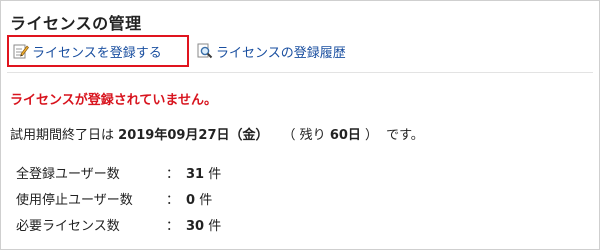 This screenshot has width=600, height=250. I want to click on stat-value: 0 件, so click(199, 198).